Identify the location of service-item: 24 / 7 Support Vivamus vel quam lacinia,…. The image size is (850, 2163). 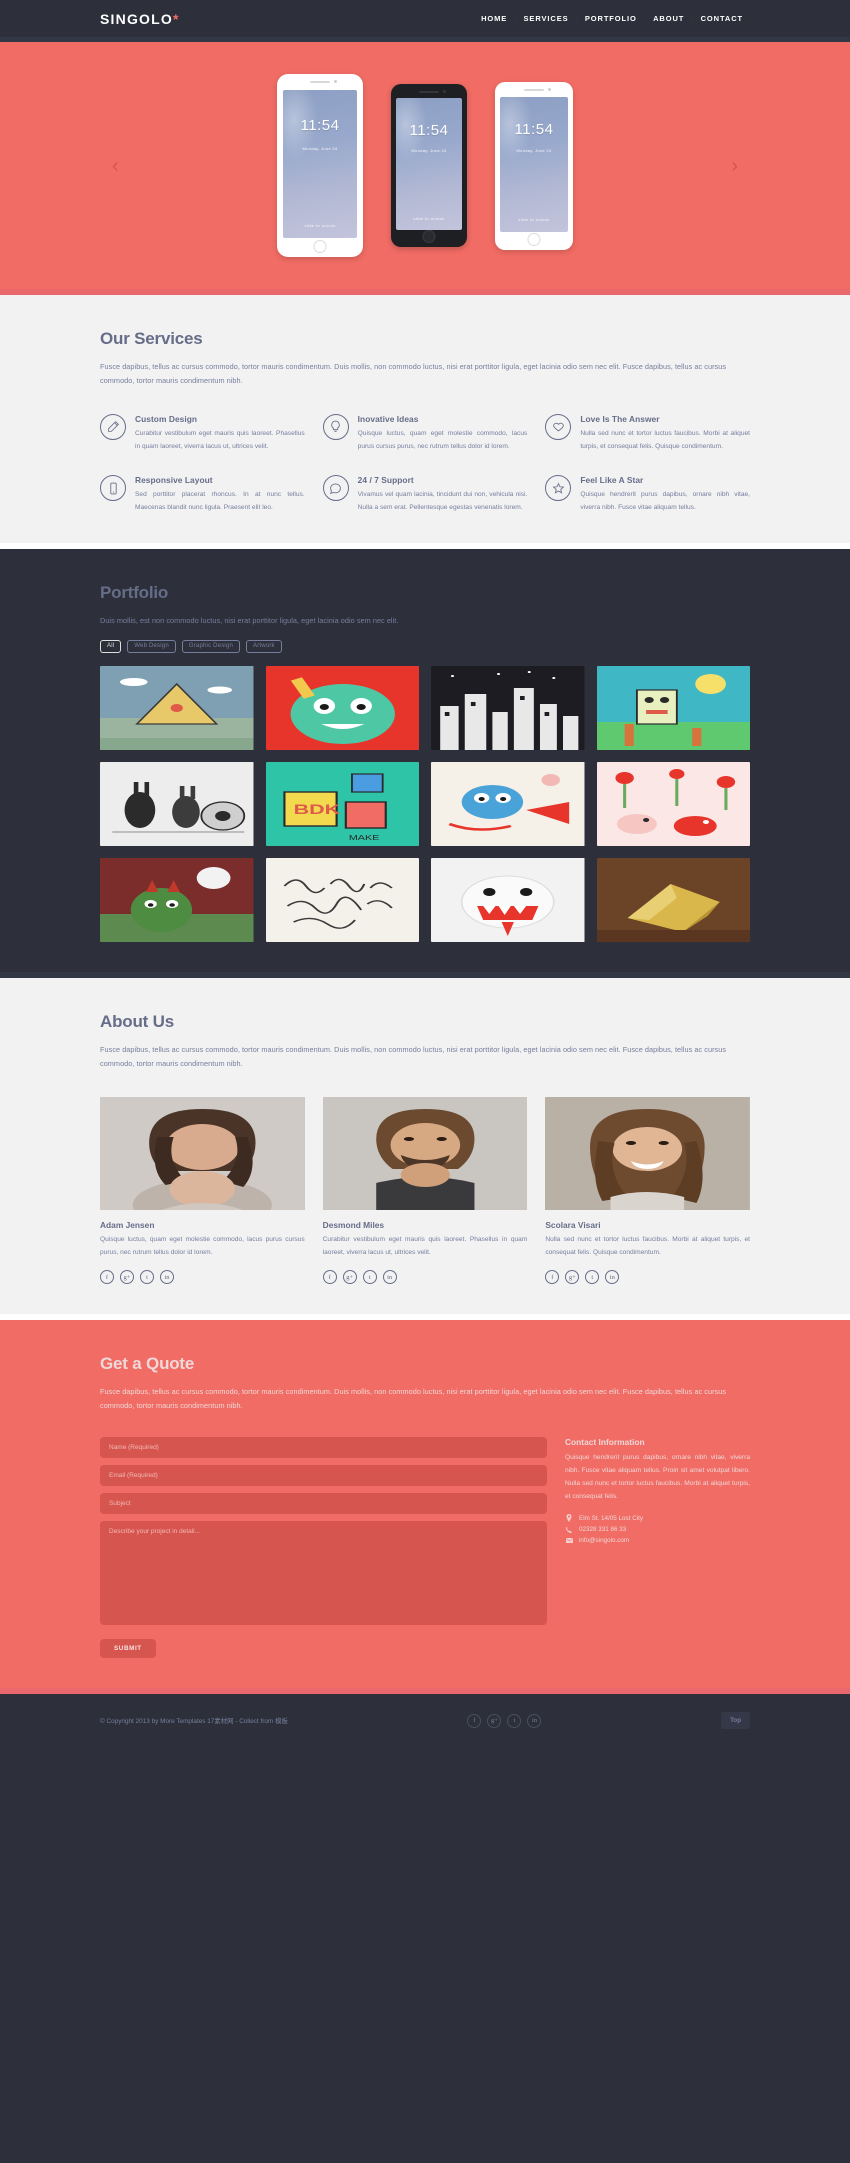
(425, 495).